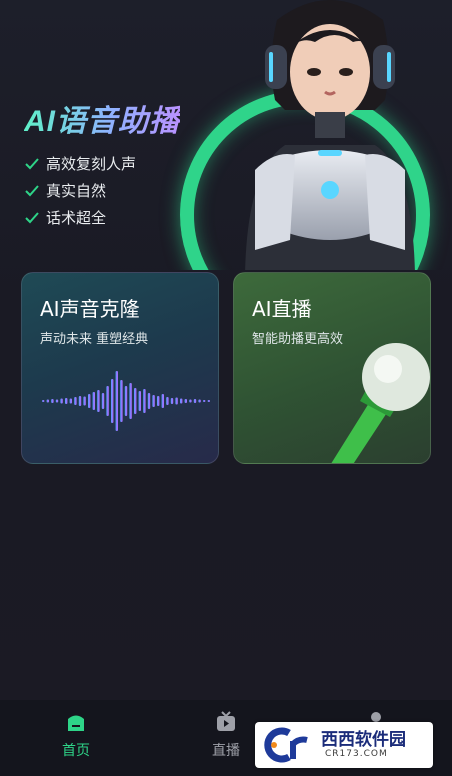 This screenshot has height=776, width=452. What do you see at coordinates (226, 751) in the screenshot?
I see `tab-live-label: 直播` at bounding box center [226, 751].